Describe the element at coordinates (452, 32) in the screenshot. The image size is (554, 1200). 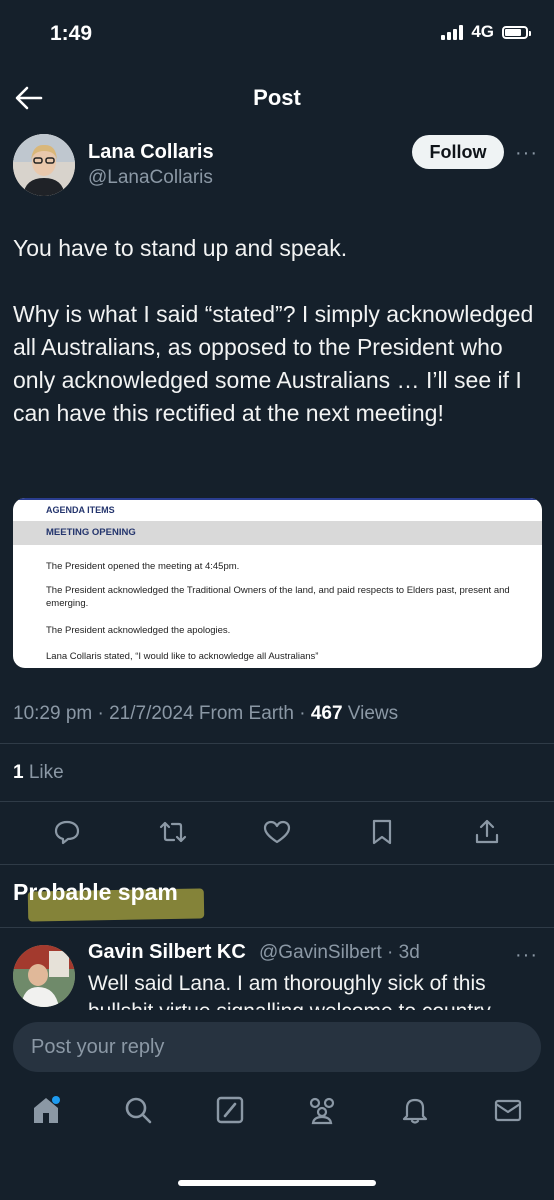
I see `signal-icon` at that location.